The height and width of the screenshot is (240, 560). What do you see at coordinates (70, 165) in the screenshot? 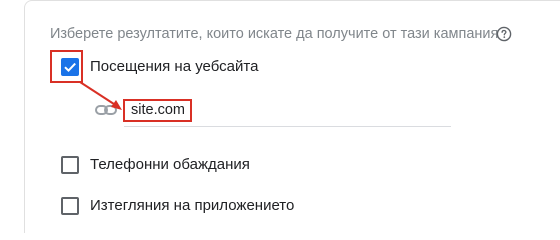
I see `phone-calls-checkbox` at bounding box center [70, 165].